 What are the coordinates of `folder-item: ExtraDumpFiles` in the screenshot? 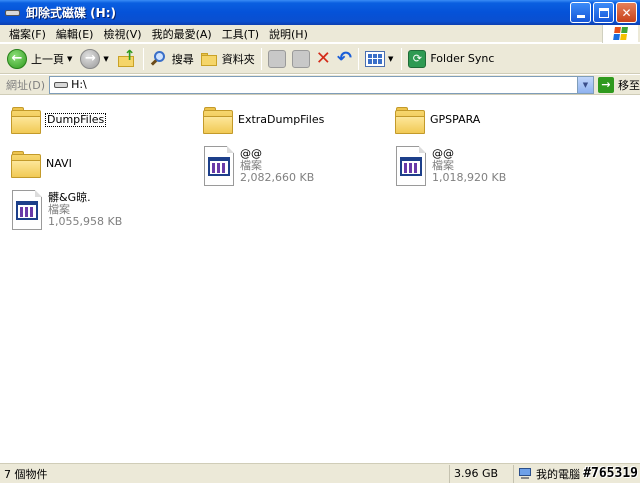 It's located at (263, 119).